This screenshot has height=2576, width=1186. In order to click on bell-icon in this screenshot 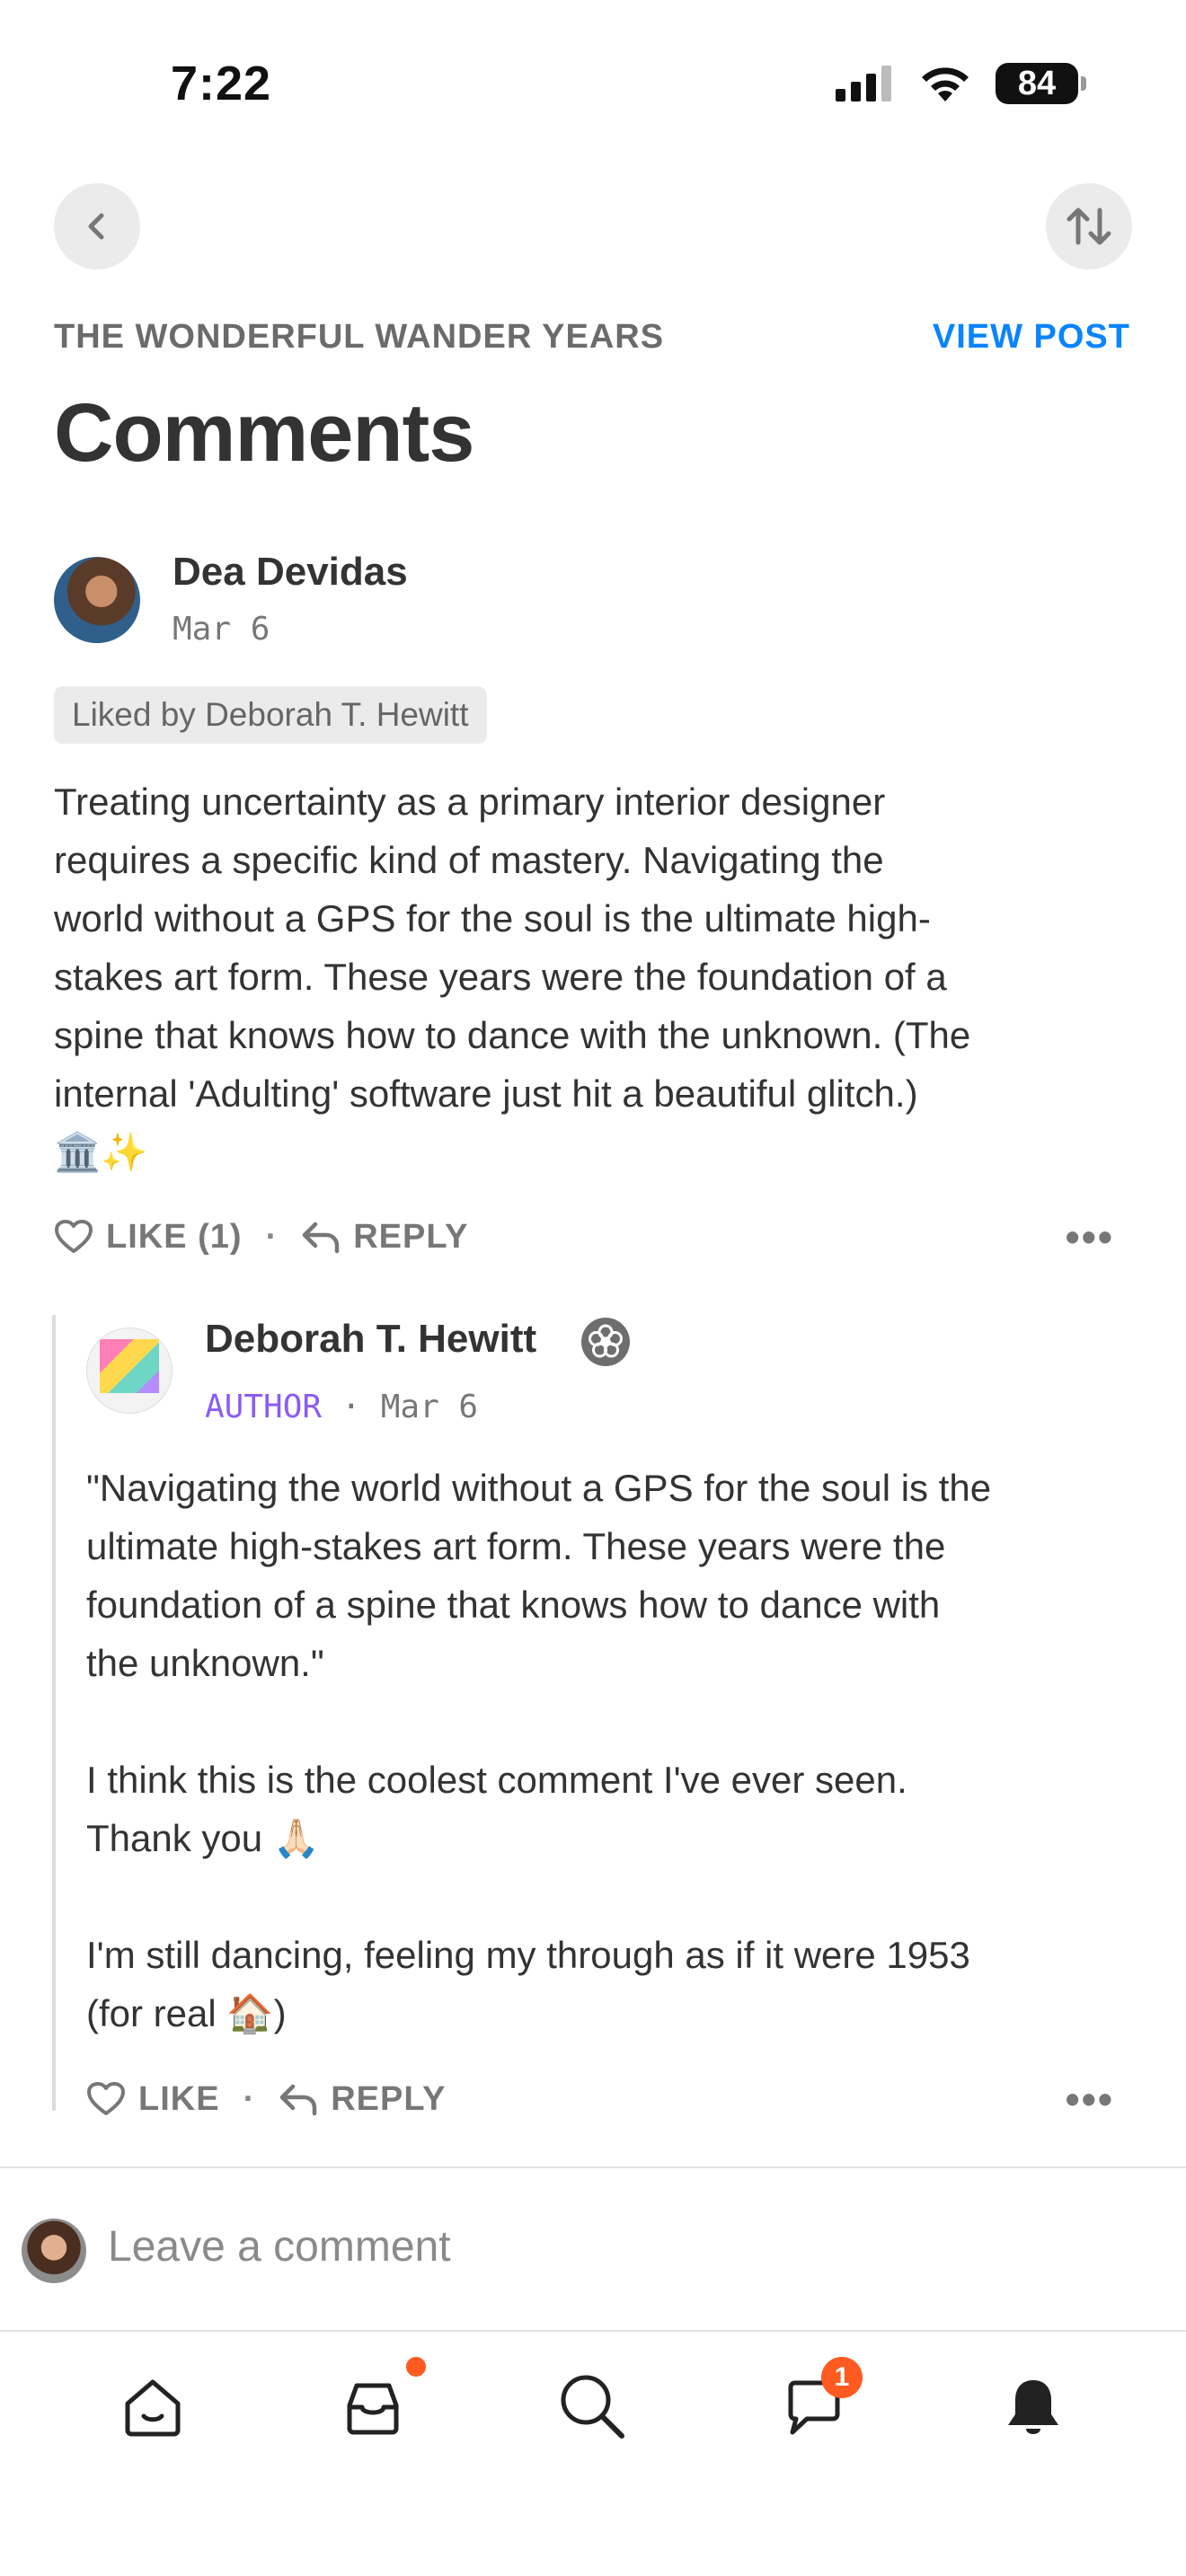, I will do `click(1033, 2407)`.